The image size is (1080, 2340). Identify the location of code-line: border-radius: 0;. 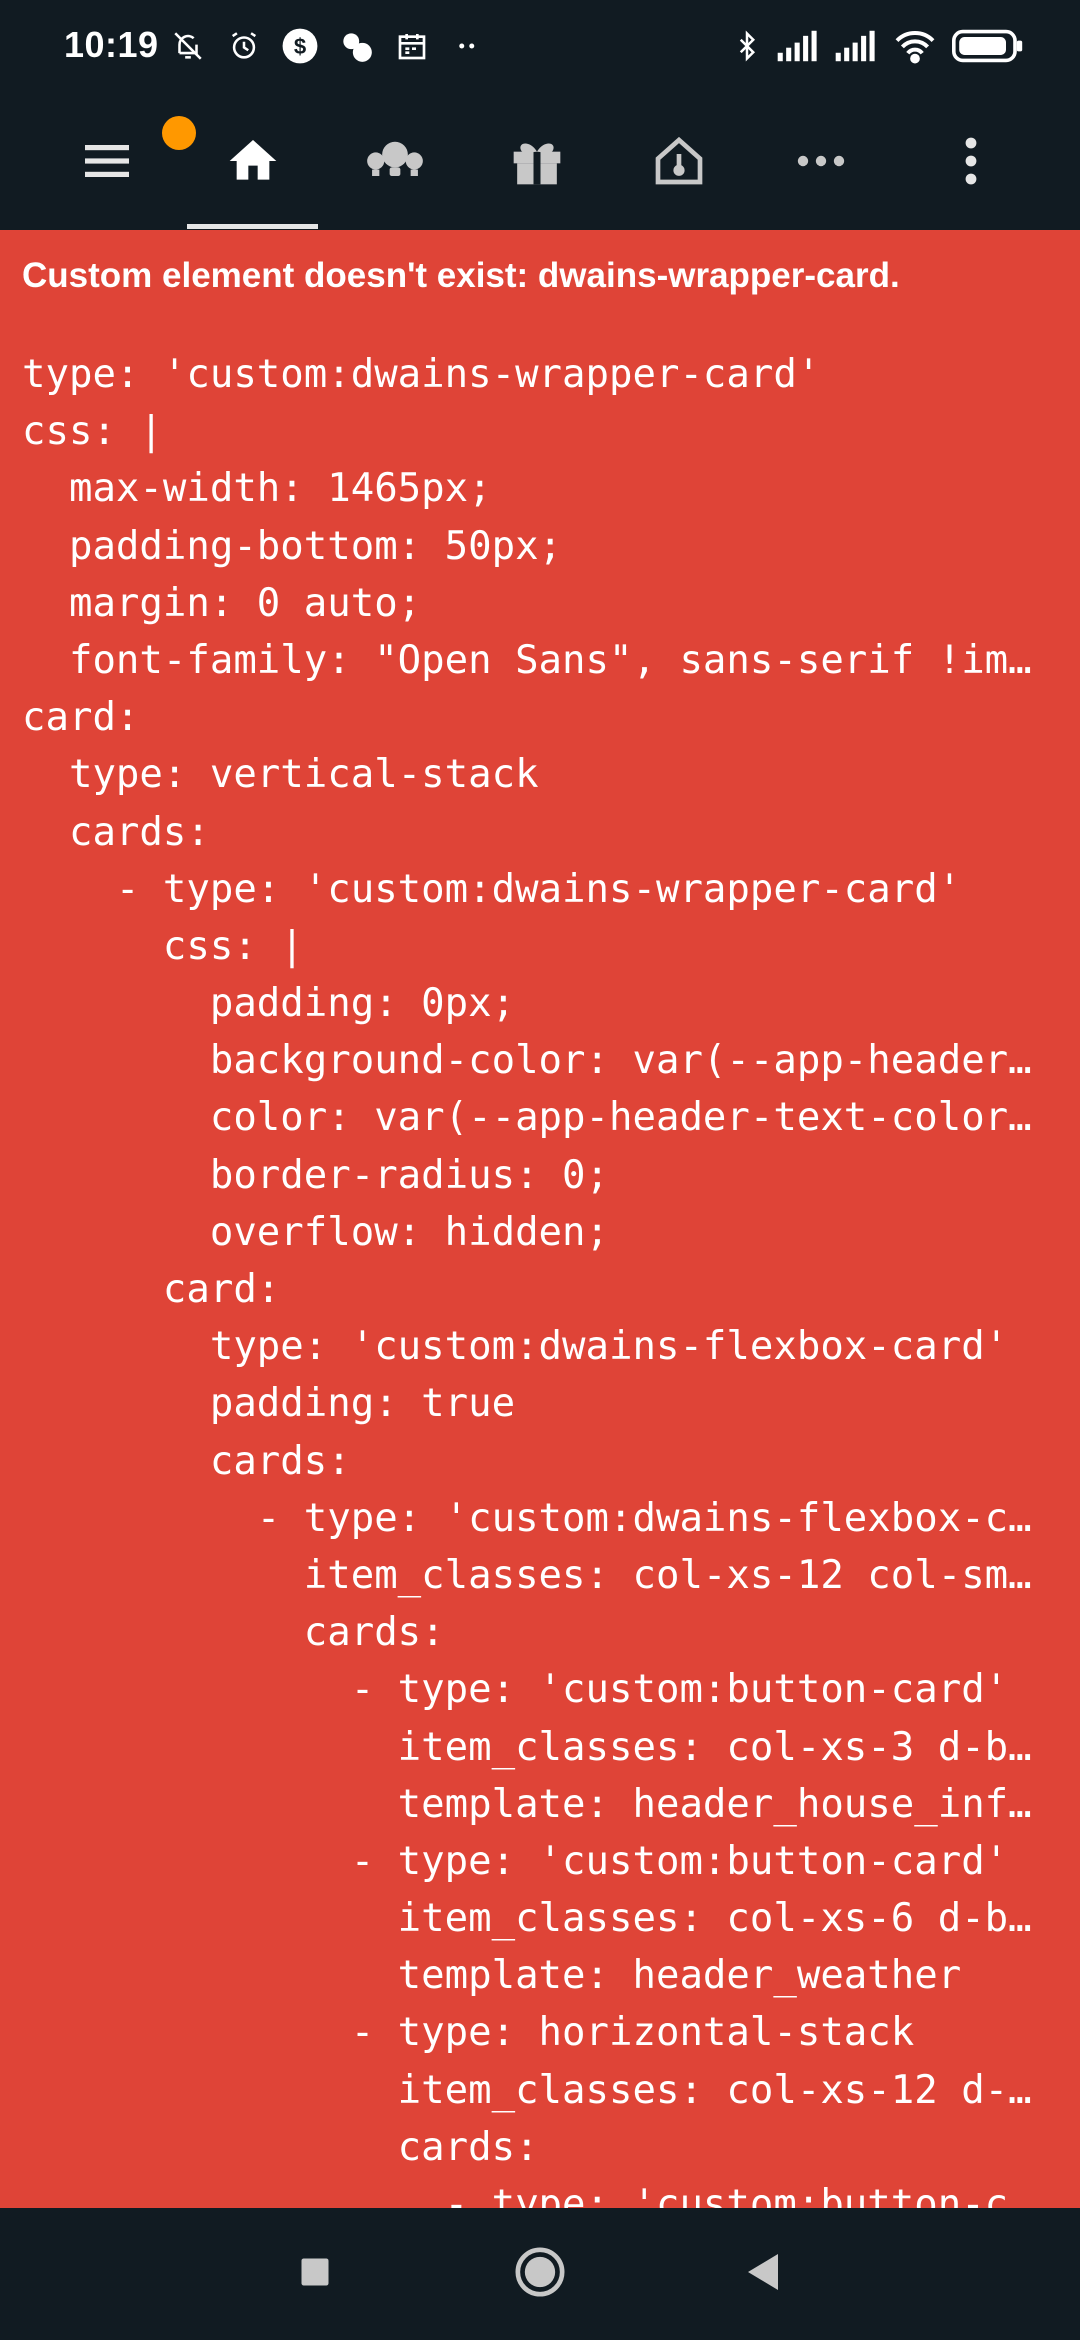
(315, 1175).